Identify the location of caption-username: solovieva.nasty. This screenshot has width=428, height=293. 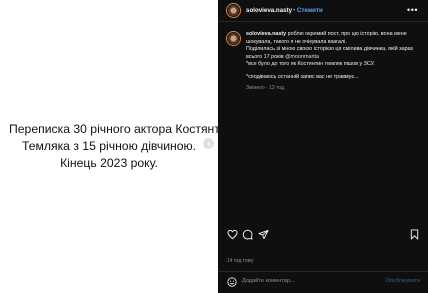
(266, 34).